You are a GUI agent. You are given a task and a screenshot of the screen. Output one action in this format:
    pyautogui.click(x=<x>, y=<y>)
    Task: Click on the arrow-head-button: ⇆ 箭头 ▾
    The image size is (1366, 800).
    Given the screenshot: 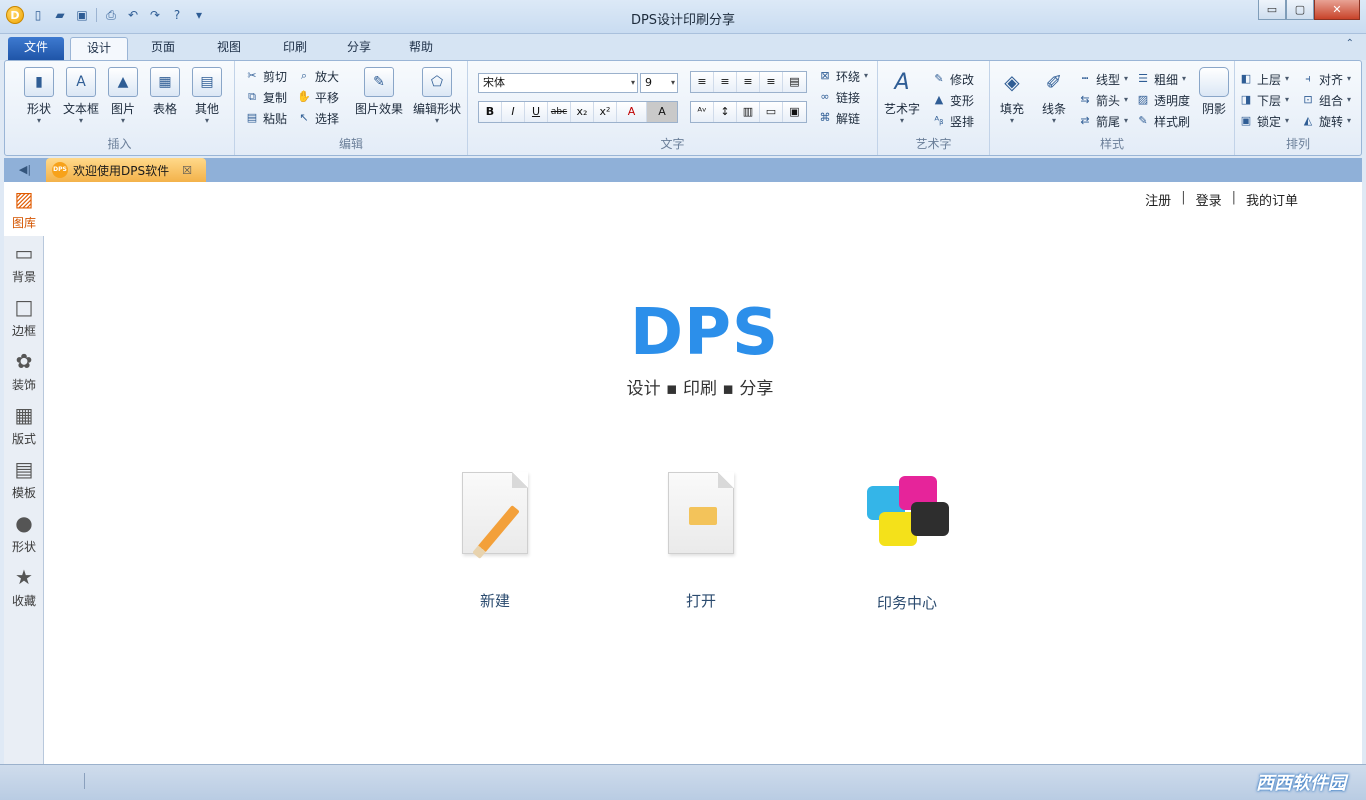 What is the action you would take?
    pyautogui.click(x=1103, y=100)
    